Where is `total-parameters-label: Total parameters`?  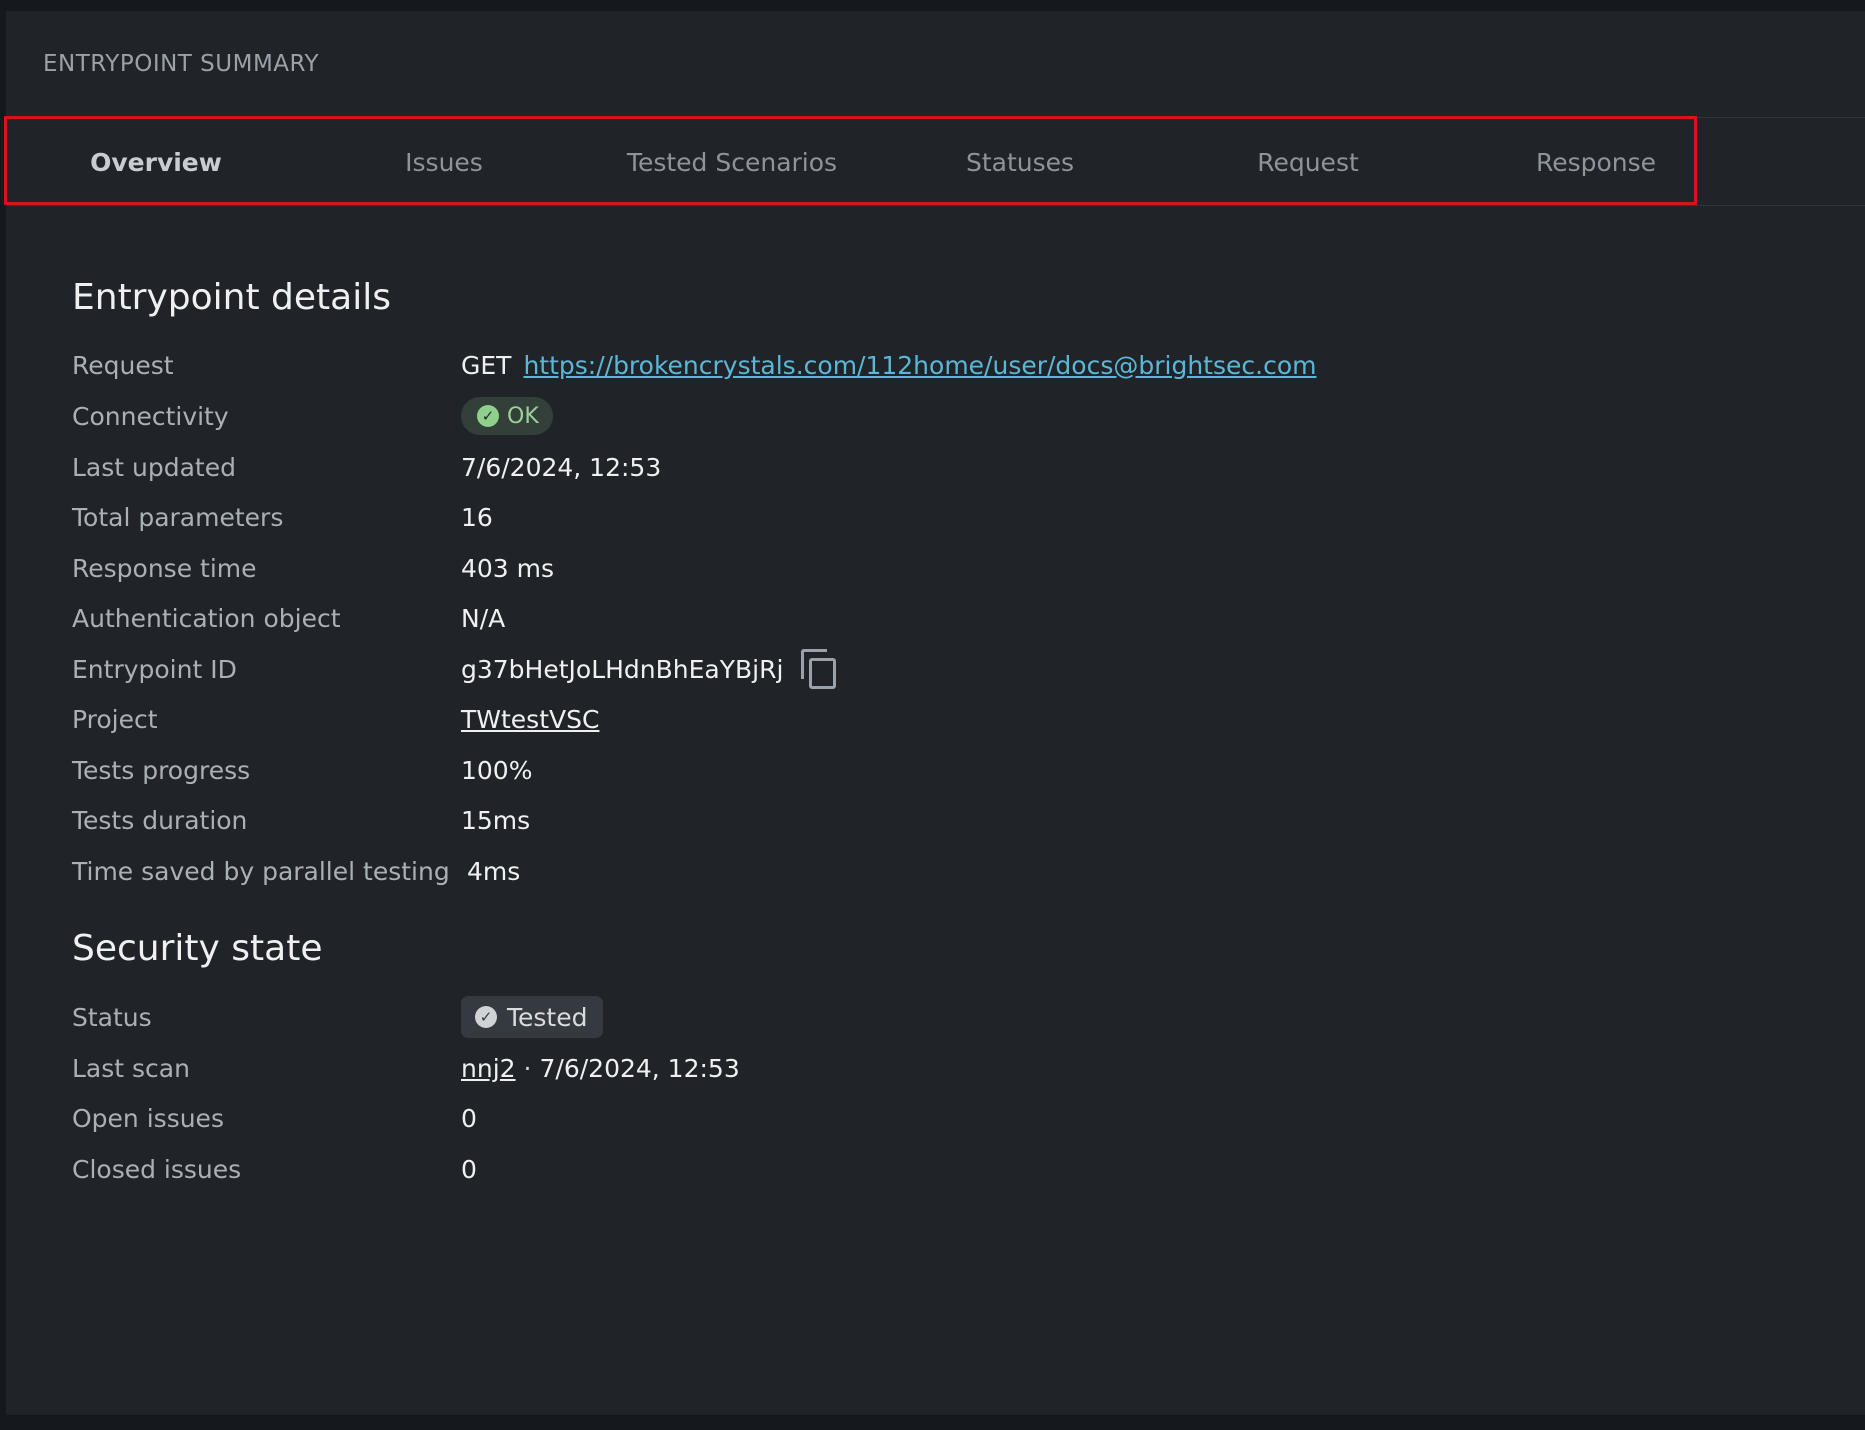 total-parameters-label: Total parameters is located at coordinates (178, 517).